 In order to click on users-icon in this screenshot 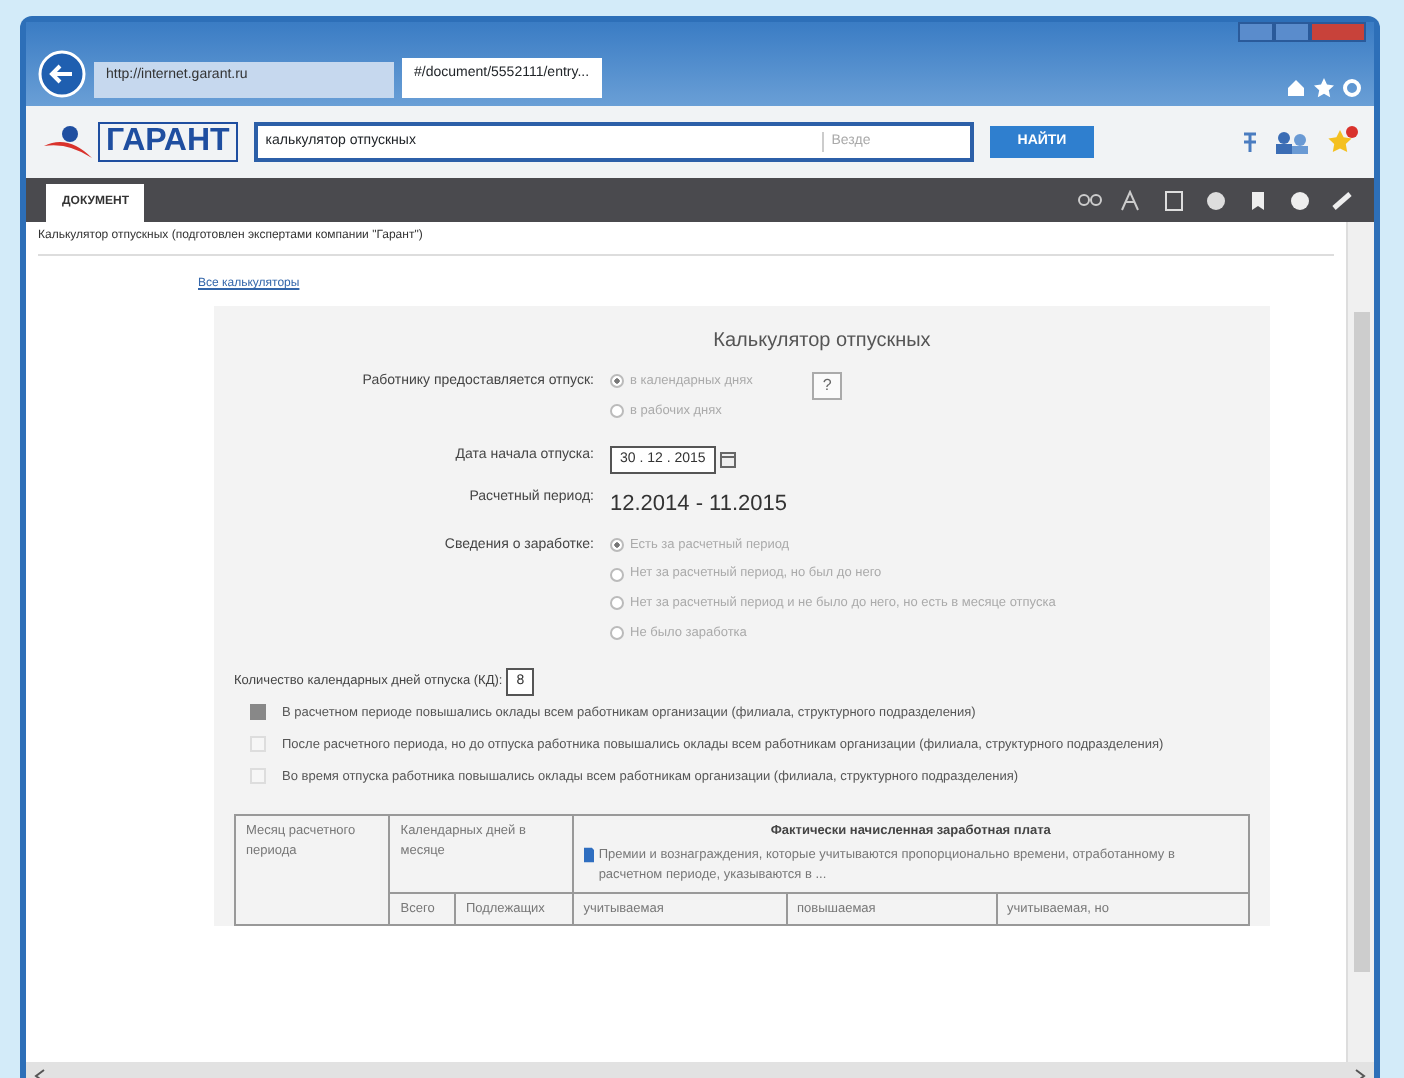, I will do `click(1292, 142)`.